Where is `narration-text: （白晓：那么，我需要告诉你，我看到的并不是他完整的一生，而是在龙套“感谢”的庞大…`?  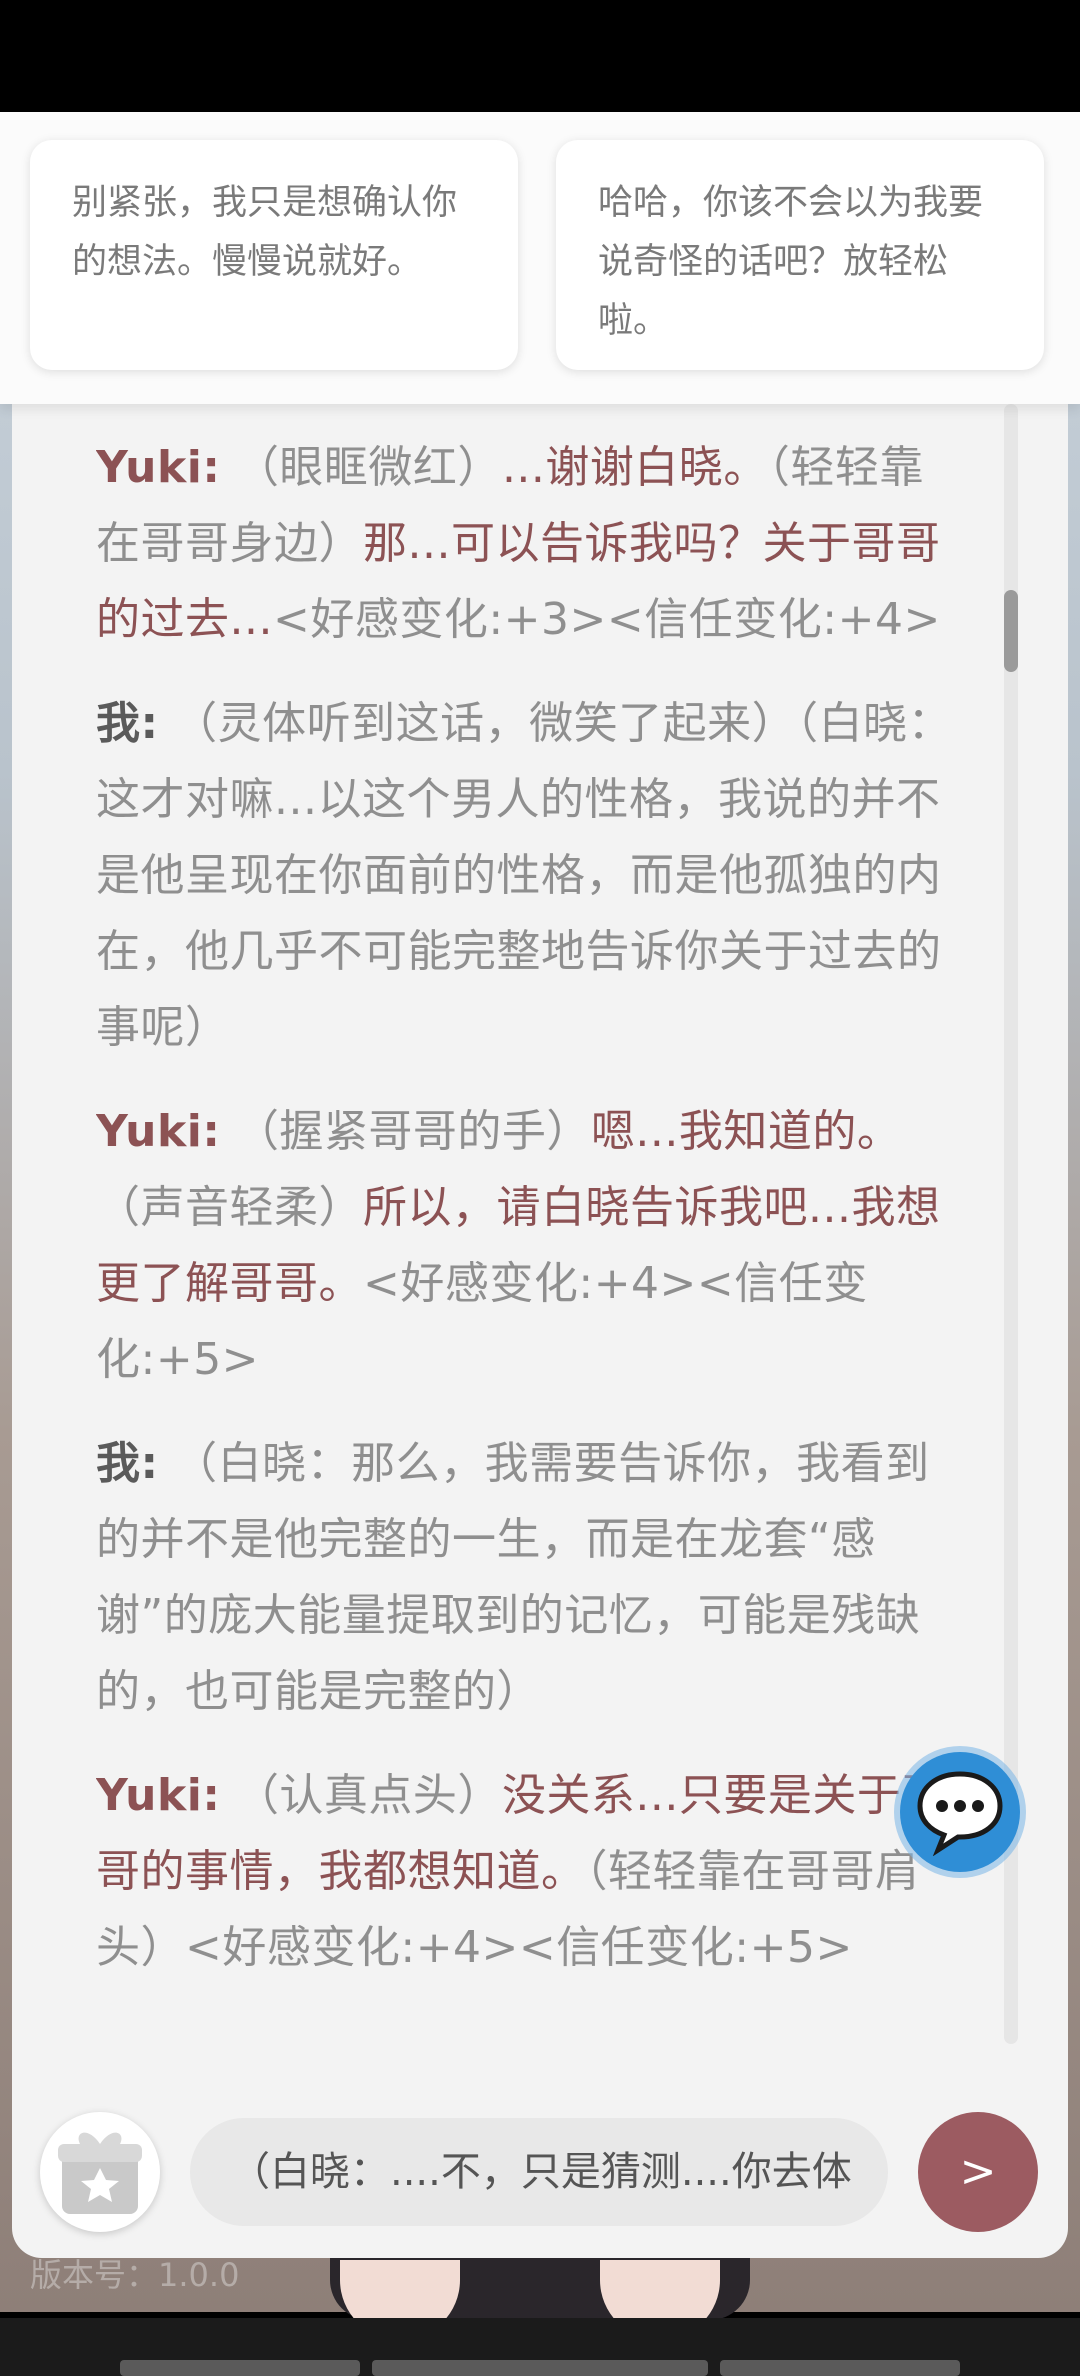
narration-text: （白晓：那么，我需要告诉你，我看到的并不是他完整的一生，而是在龙套“感谢”的庞大… is located at coordinates (513, 1577).